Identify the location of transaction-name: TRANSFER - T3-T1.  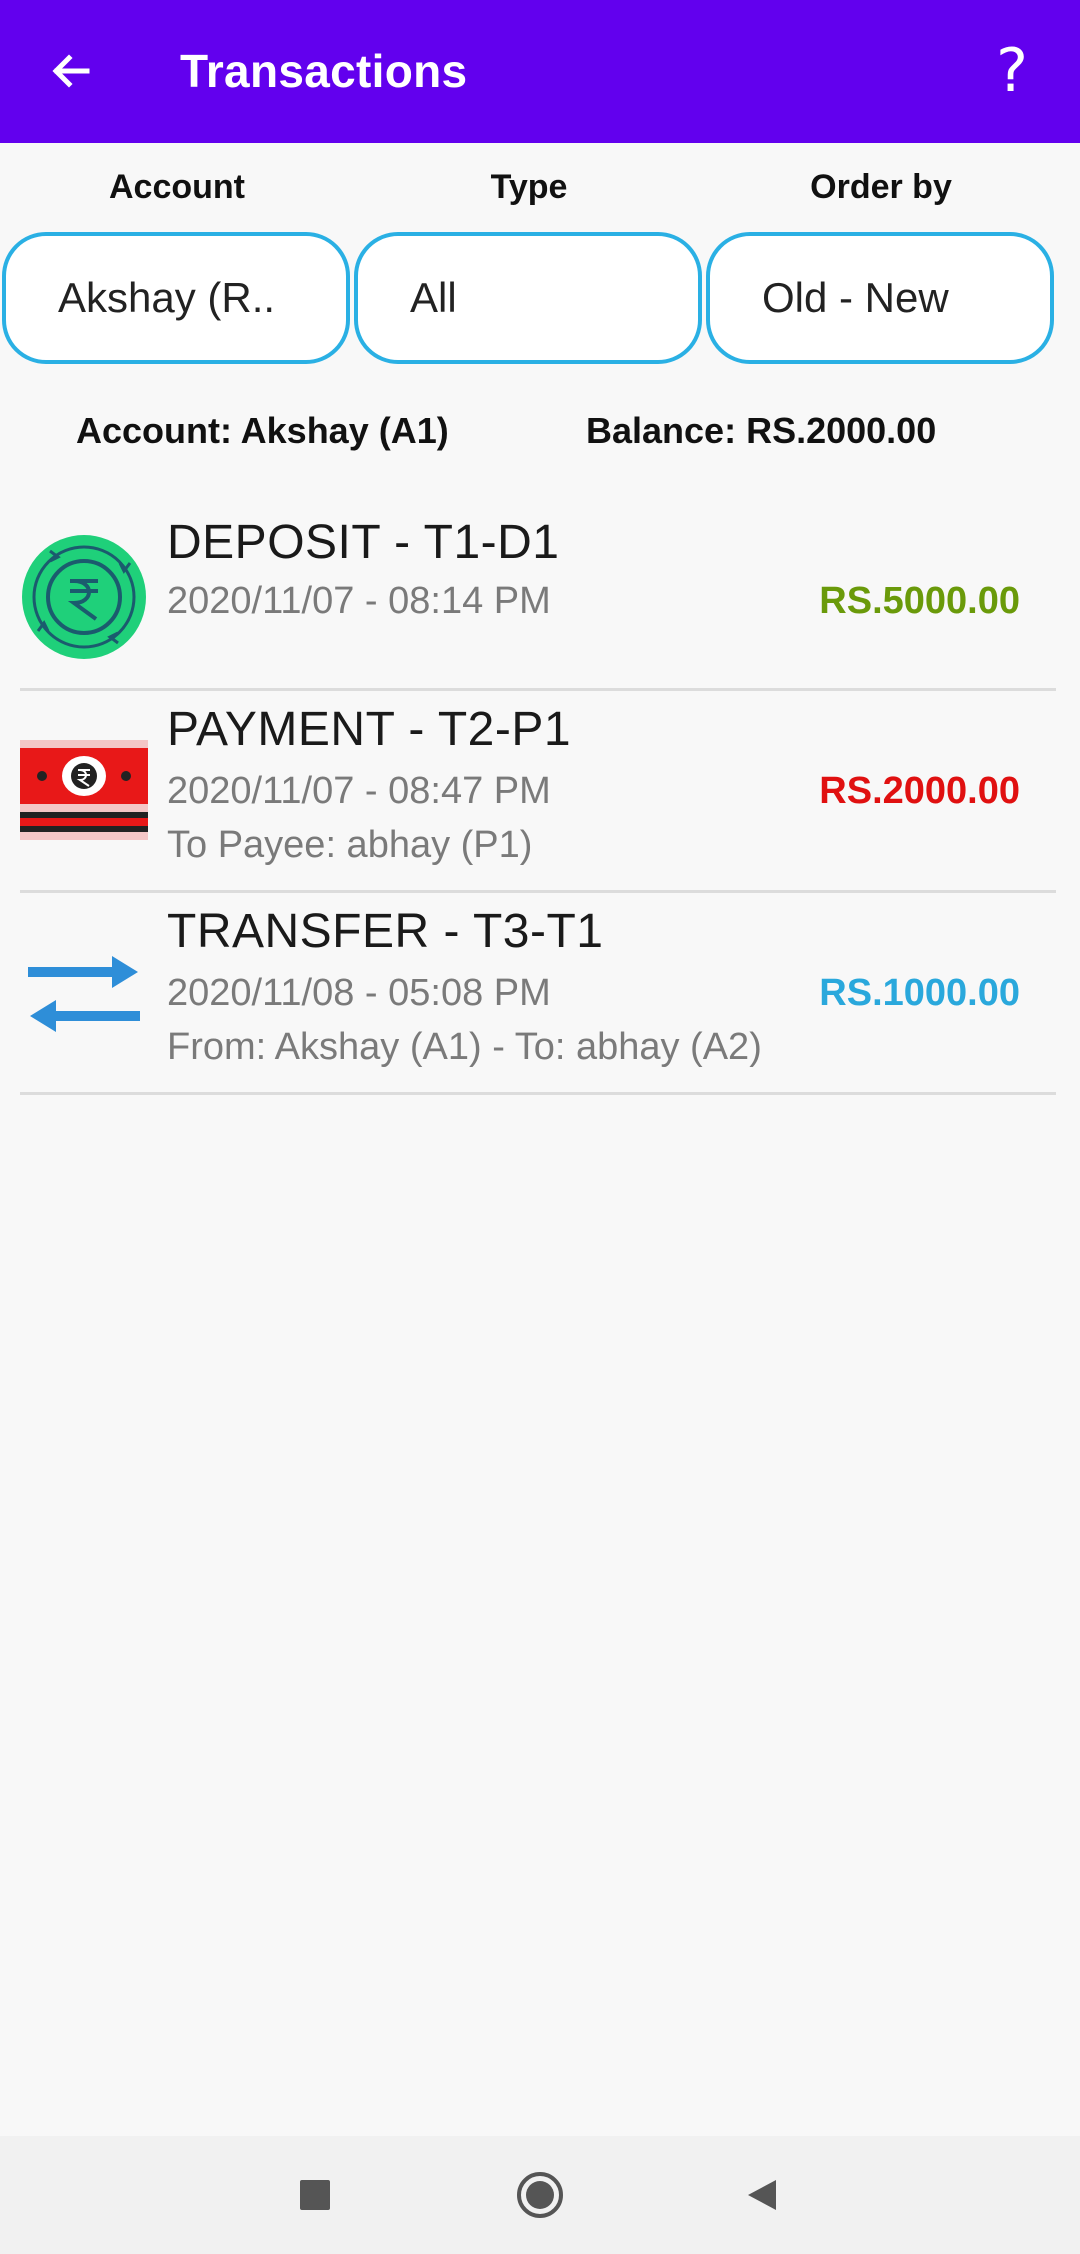
(385, 931).